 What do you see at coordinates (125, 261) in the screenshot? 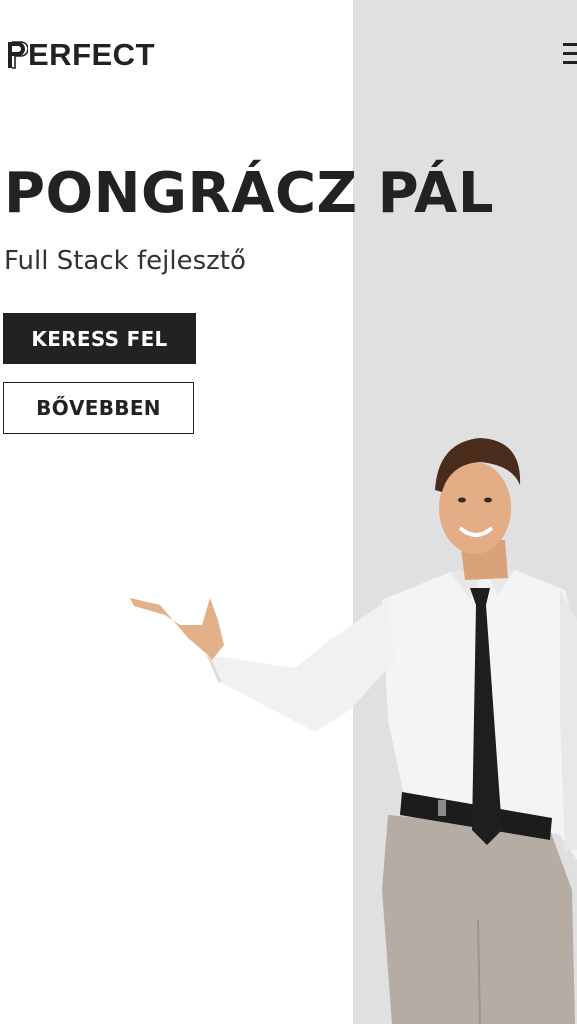
I see `hero-subtitle: Full Stack fejlesztő` at bounding box center [125, 261].